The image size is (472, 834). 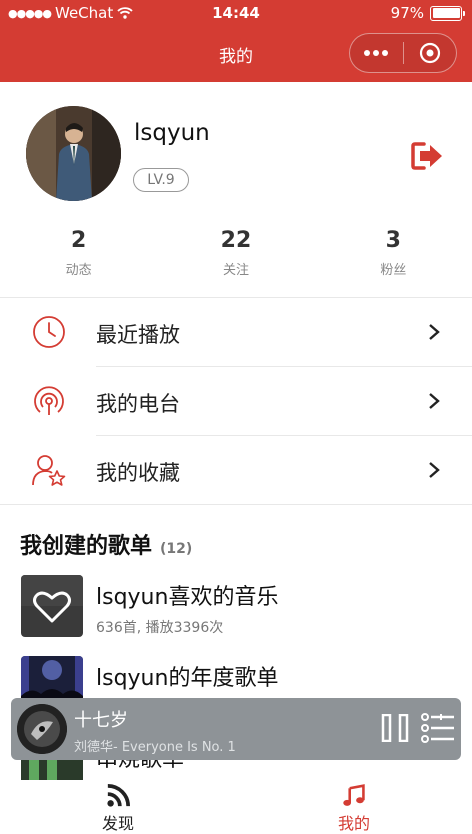 I want to click on tab-label: 我的, so click(x=353, y=823).